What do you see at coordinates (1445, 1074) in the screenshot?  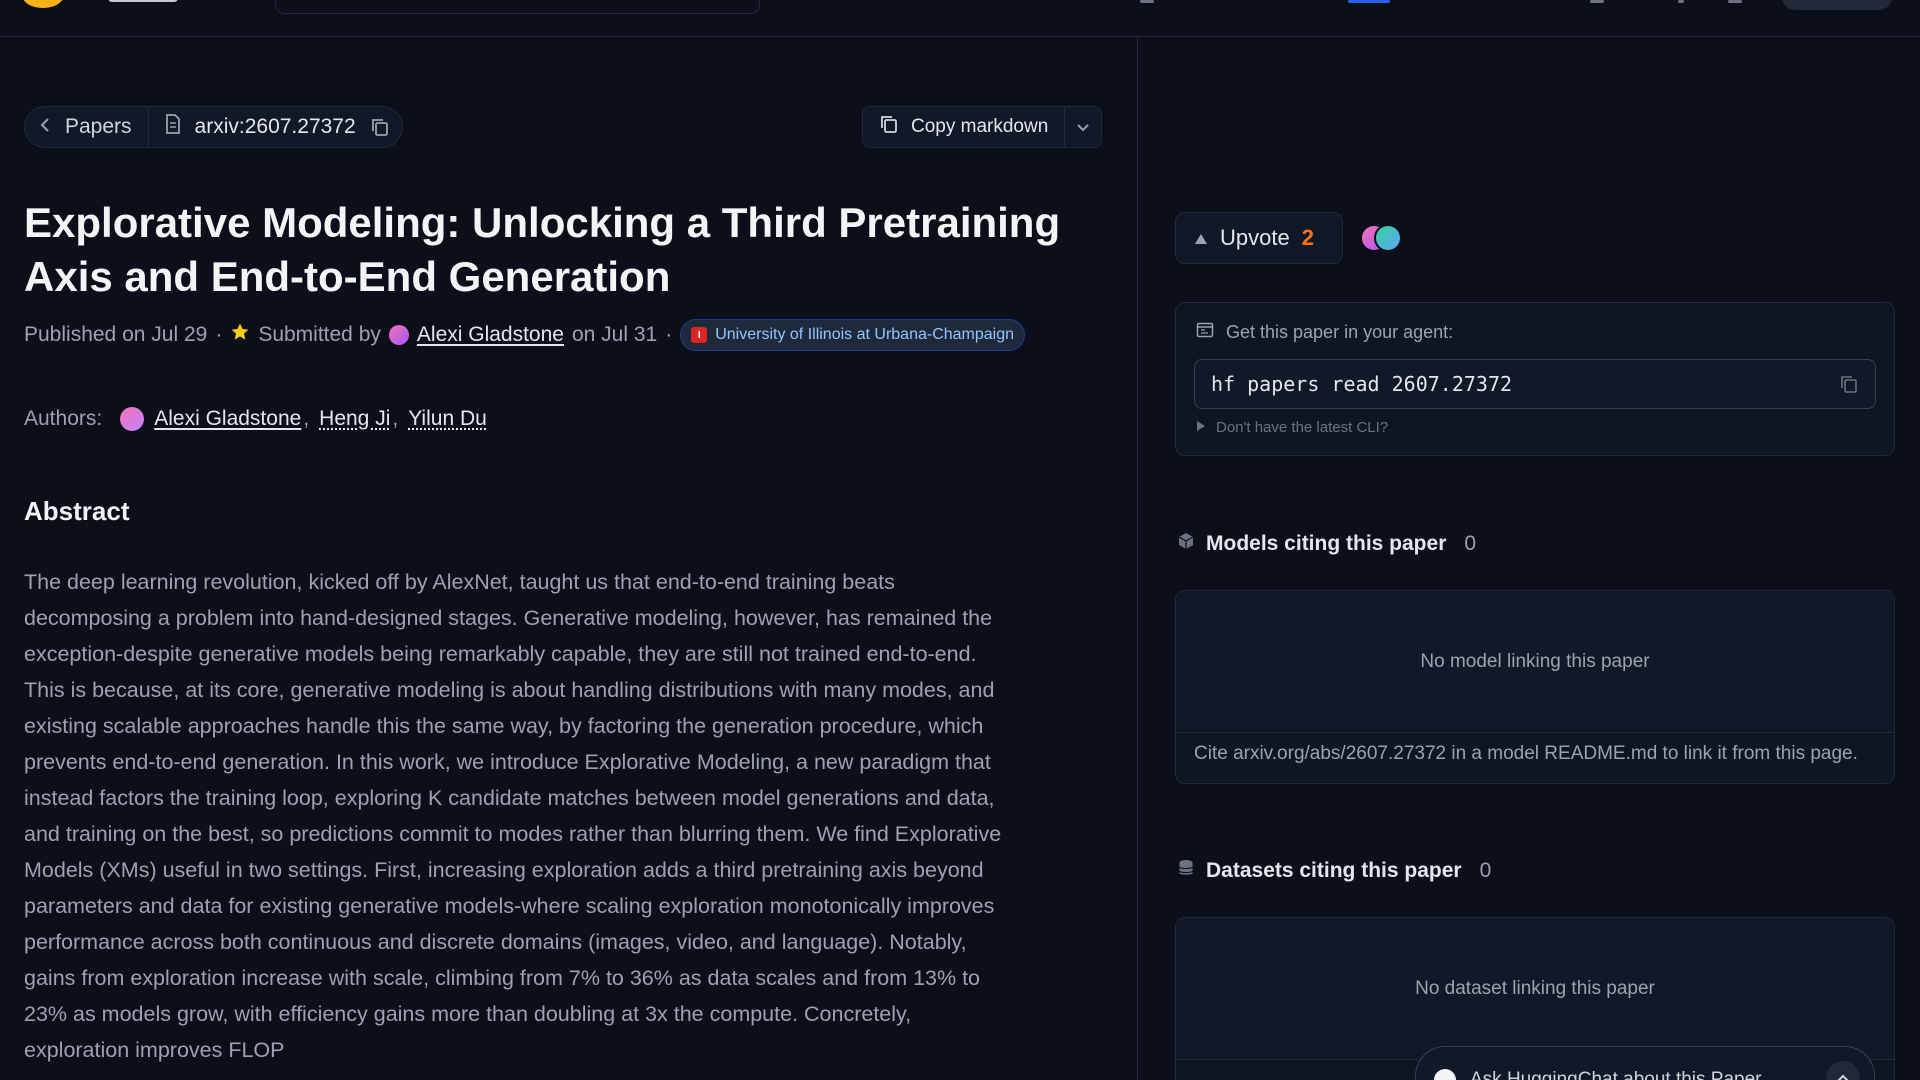 I see `huggingchat-icon` at bounding box center [1445, 1074].